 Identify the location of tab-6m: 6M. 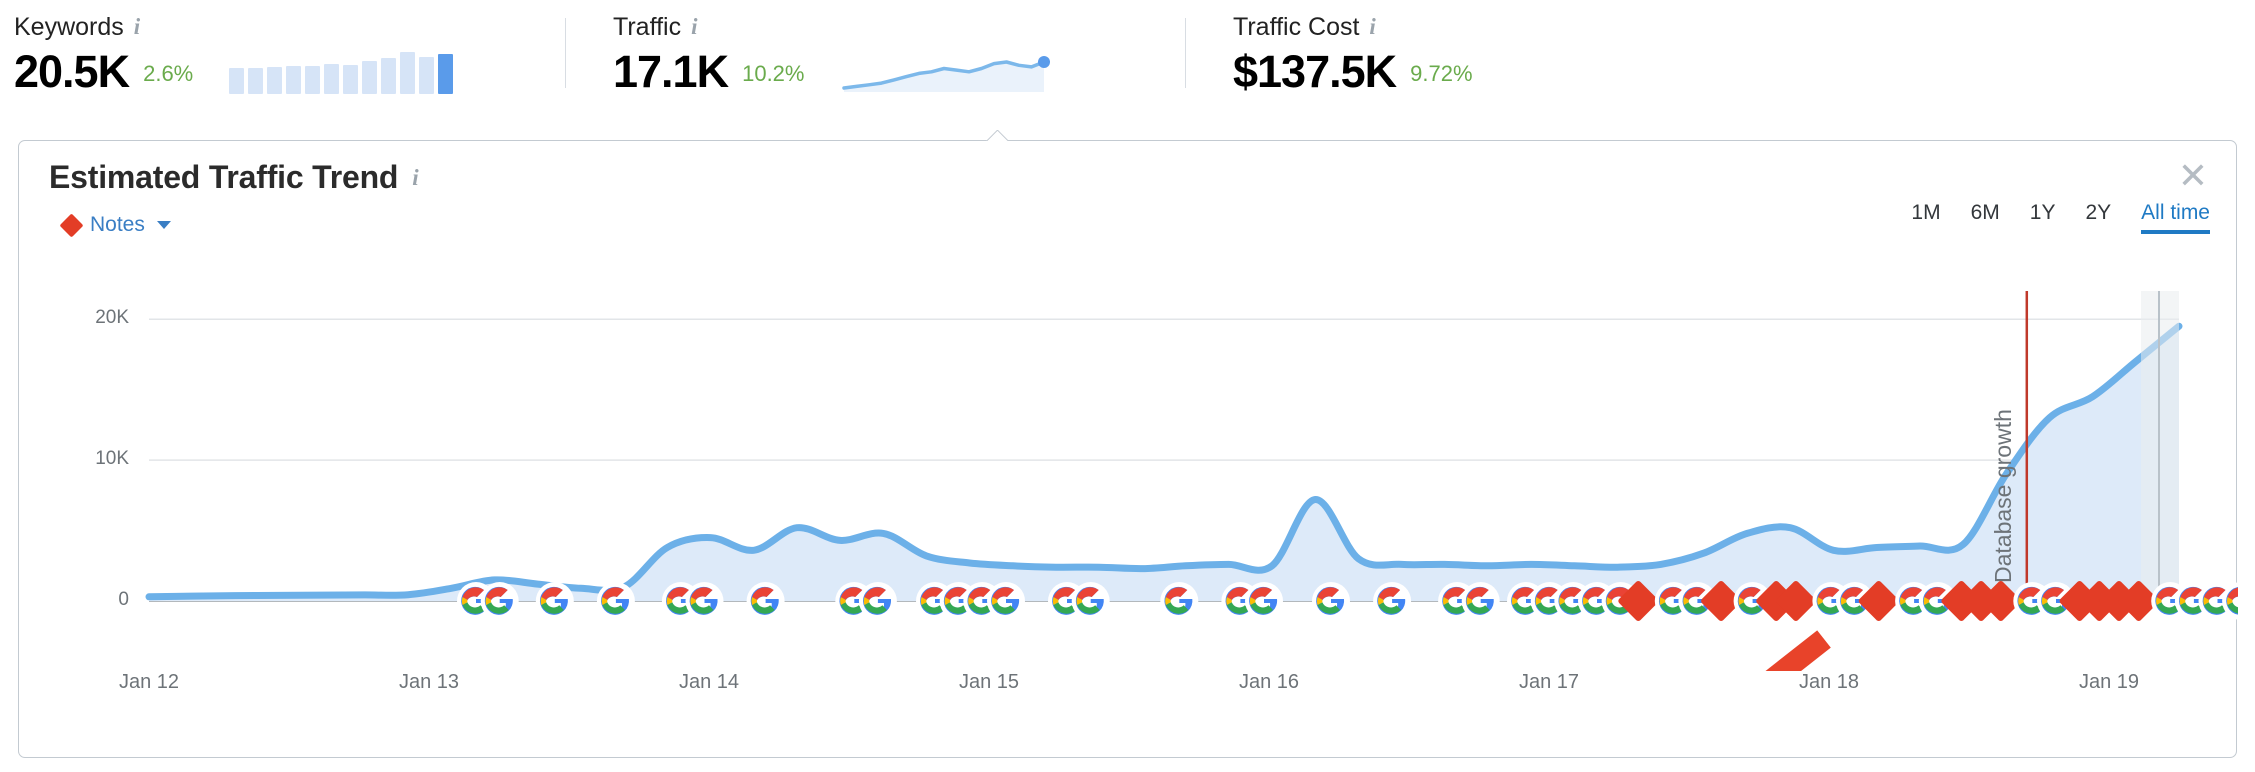
(1985, 217).